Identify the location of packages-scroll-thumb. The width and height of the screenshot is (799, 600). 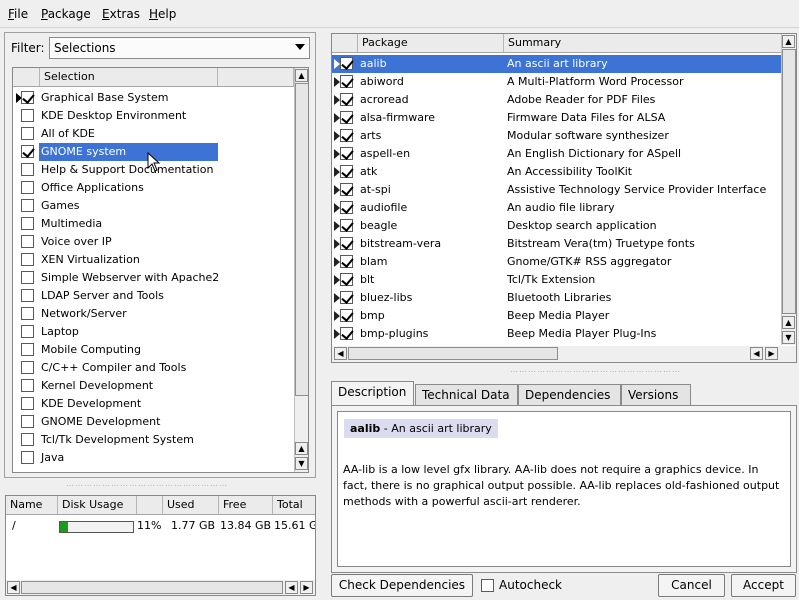
(789, 181).